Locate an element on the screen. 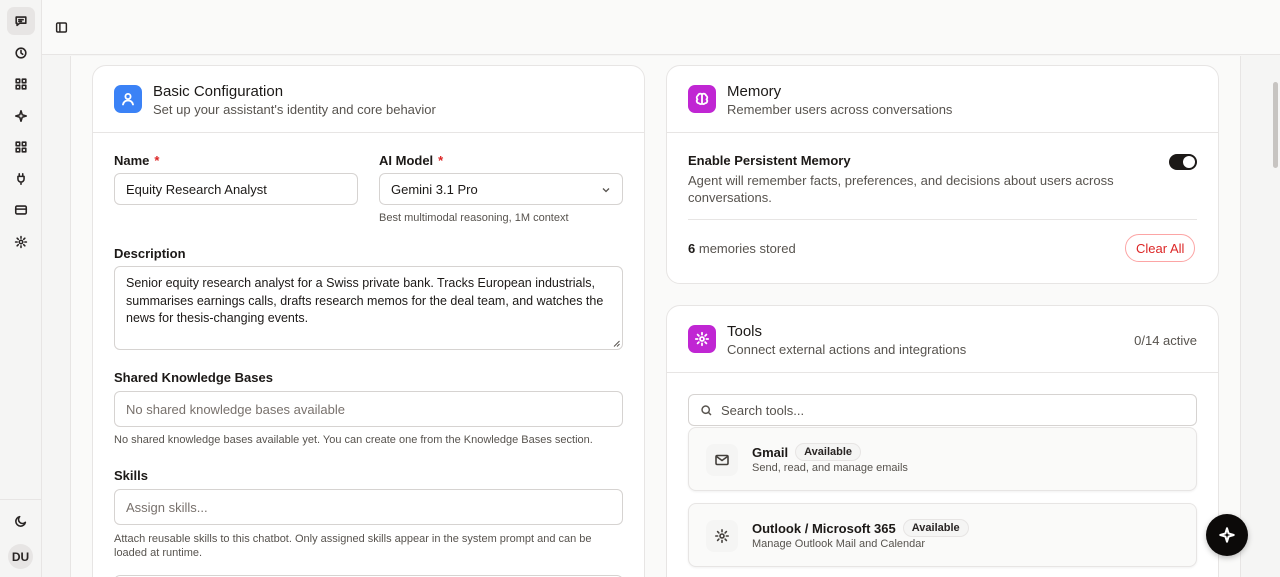  card-subtitle: Remember users across conversations is located at coordinates (840, 109).